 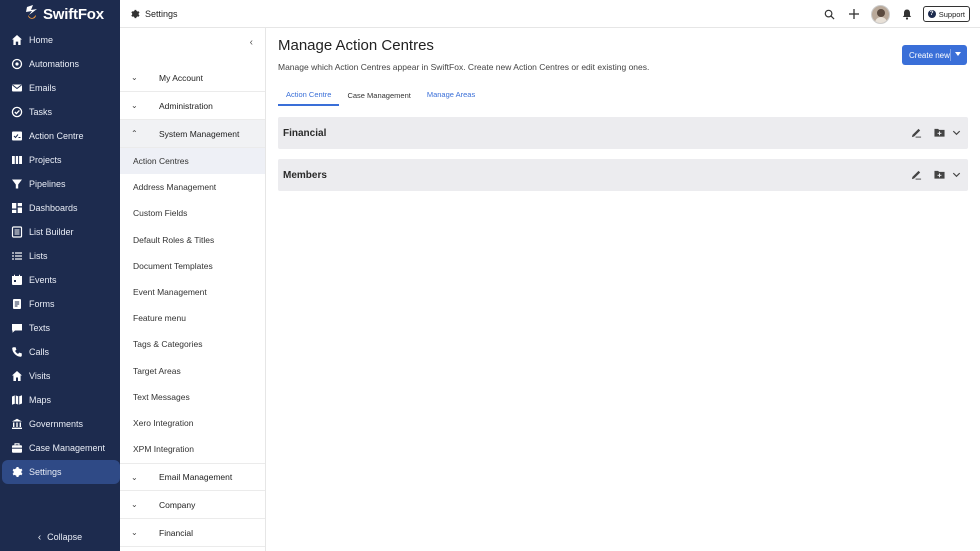 I want to click on settings-icon, so click(x=17, y=472).